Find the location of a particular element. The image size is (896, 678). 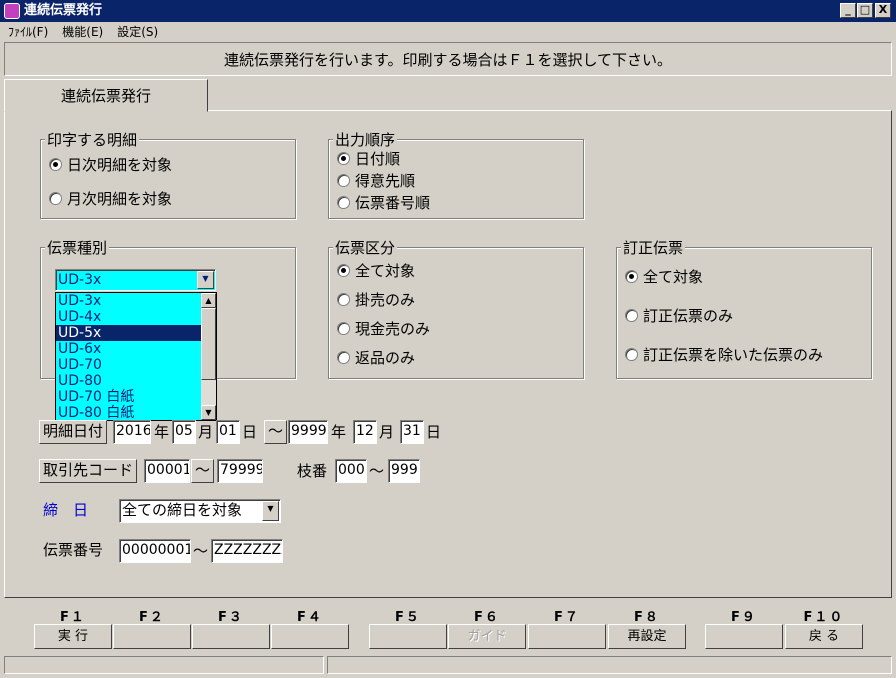

customer-to-input: 79999 is located at coordinates (240, 471).